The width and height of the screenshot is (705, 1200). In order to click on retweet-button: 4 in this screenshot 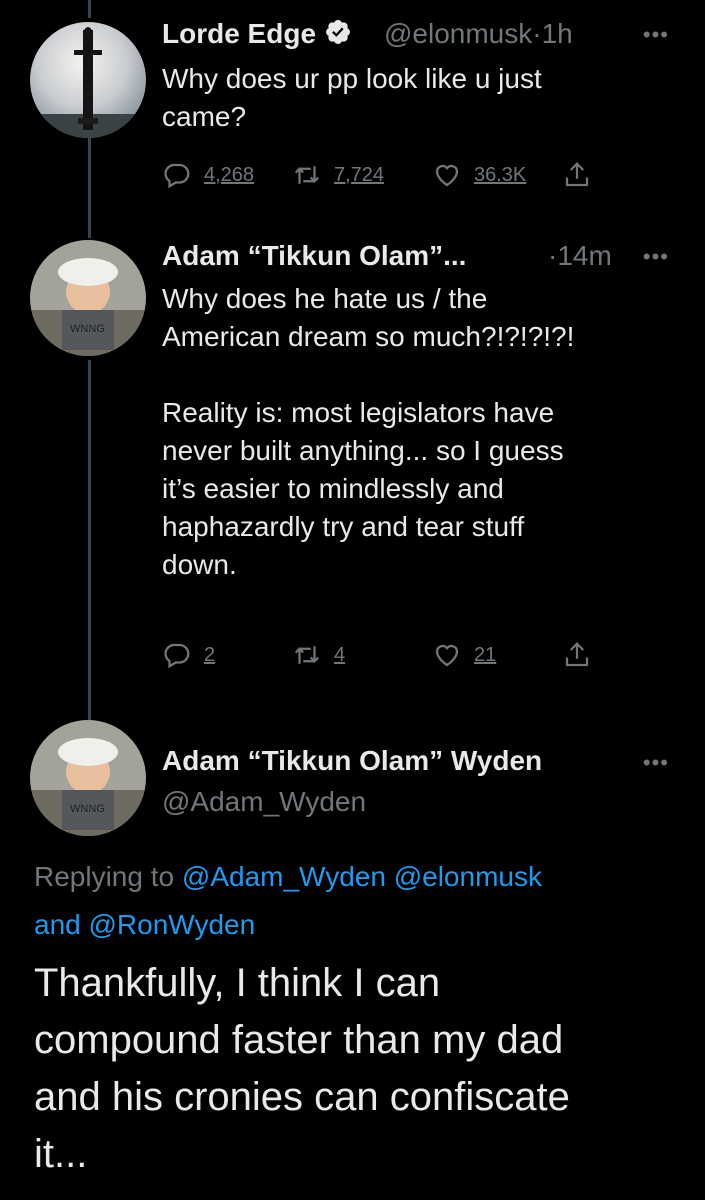, I will do `click(318, 655)`.